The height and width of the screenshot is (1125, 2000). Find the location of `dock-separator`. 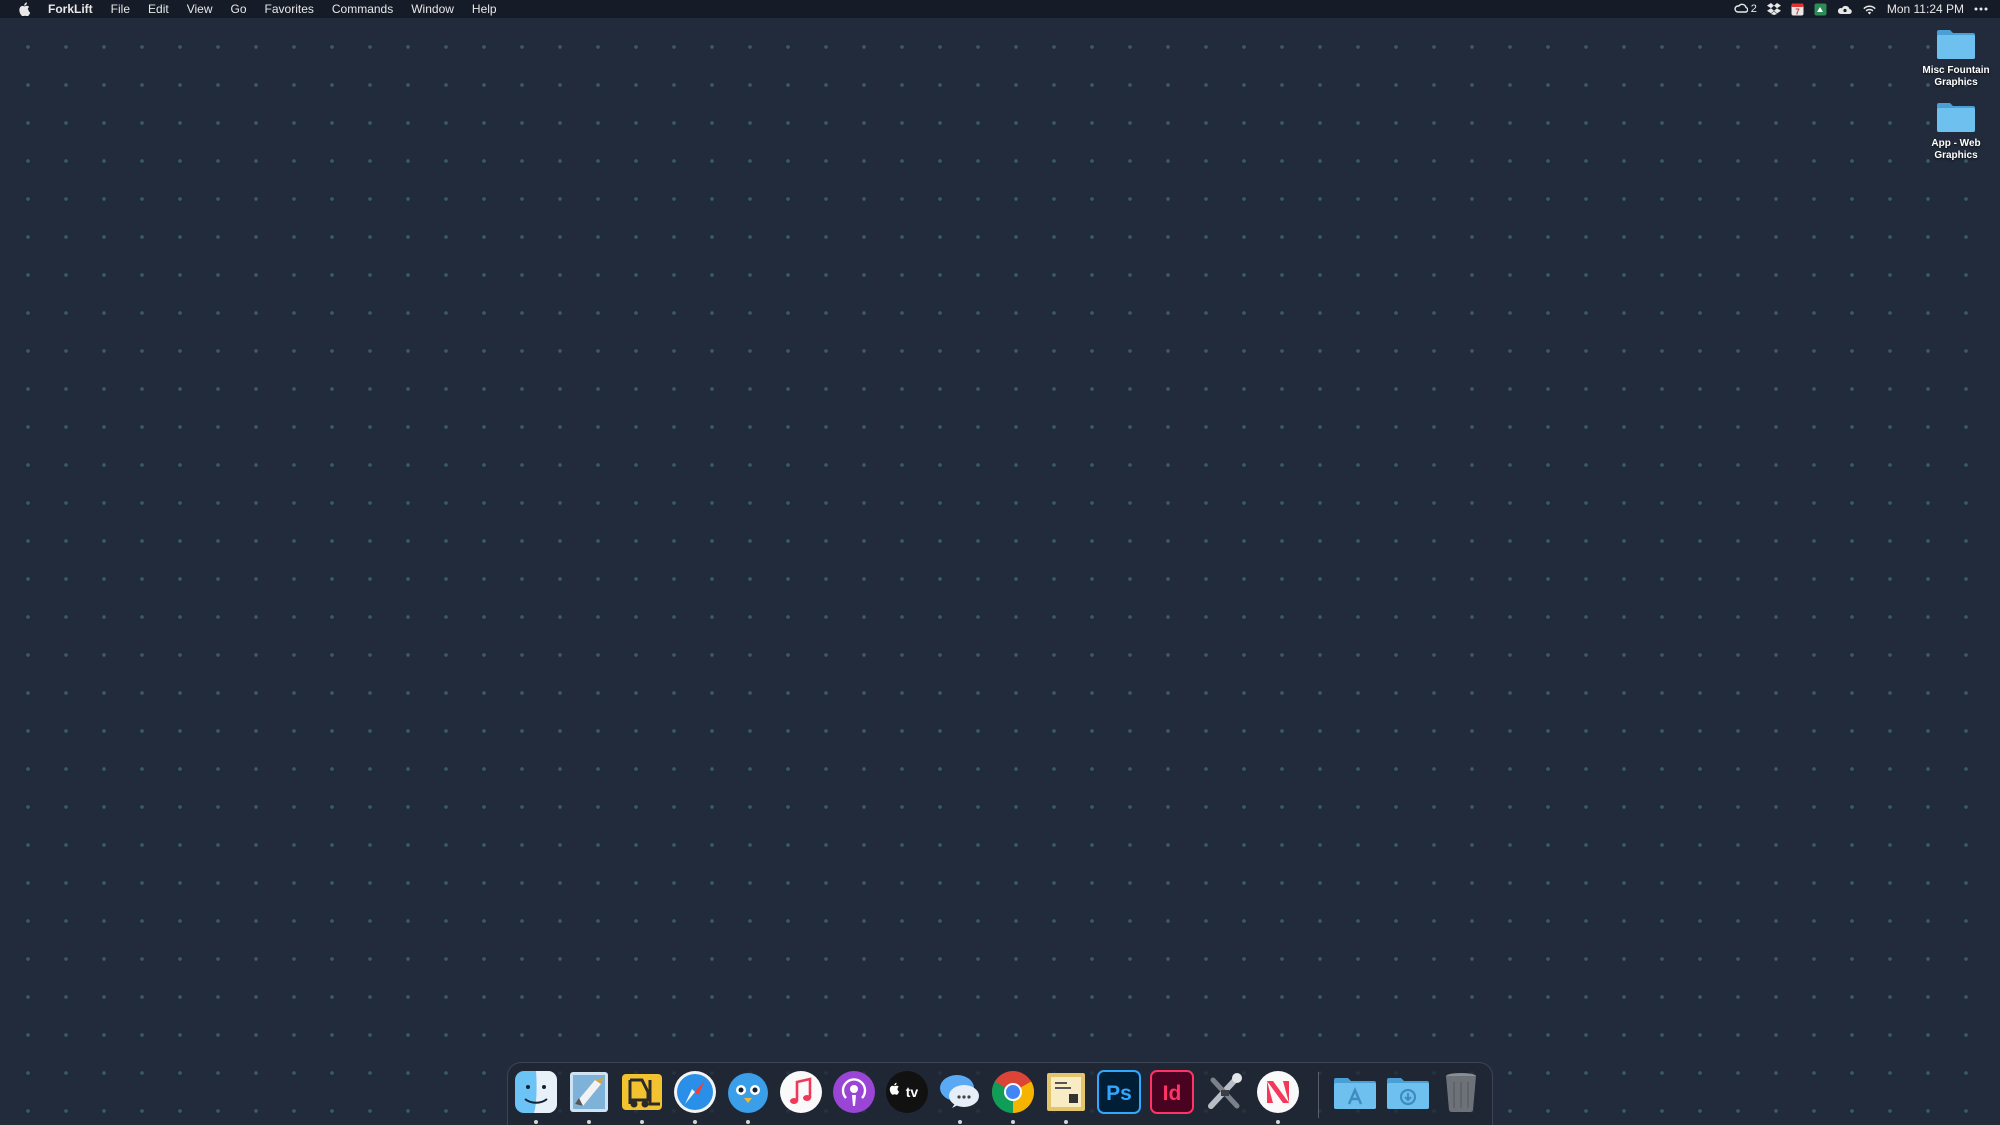

dock-separator is located at coordinates (1318, 1095).